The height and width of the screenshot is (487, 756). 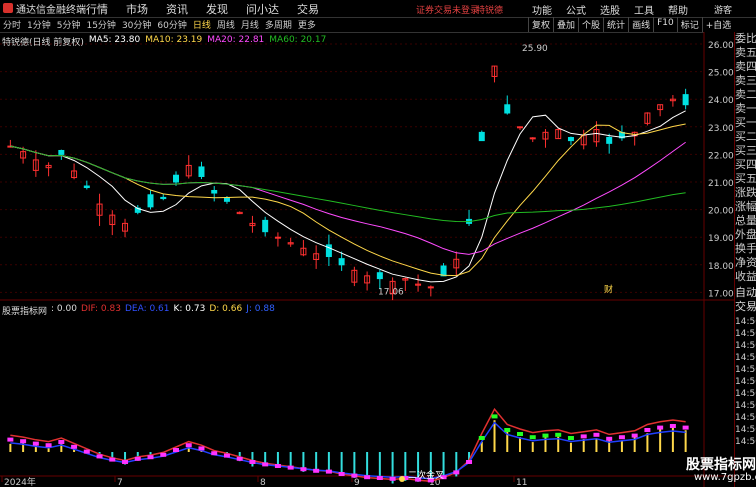 I want to click on side-tab-4: 卖二, so click(x=745, y=95).